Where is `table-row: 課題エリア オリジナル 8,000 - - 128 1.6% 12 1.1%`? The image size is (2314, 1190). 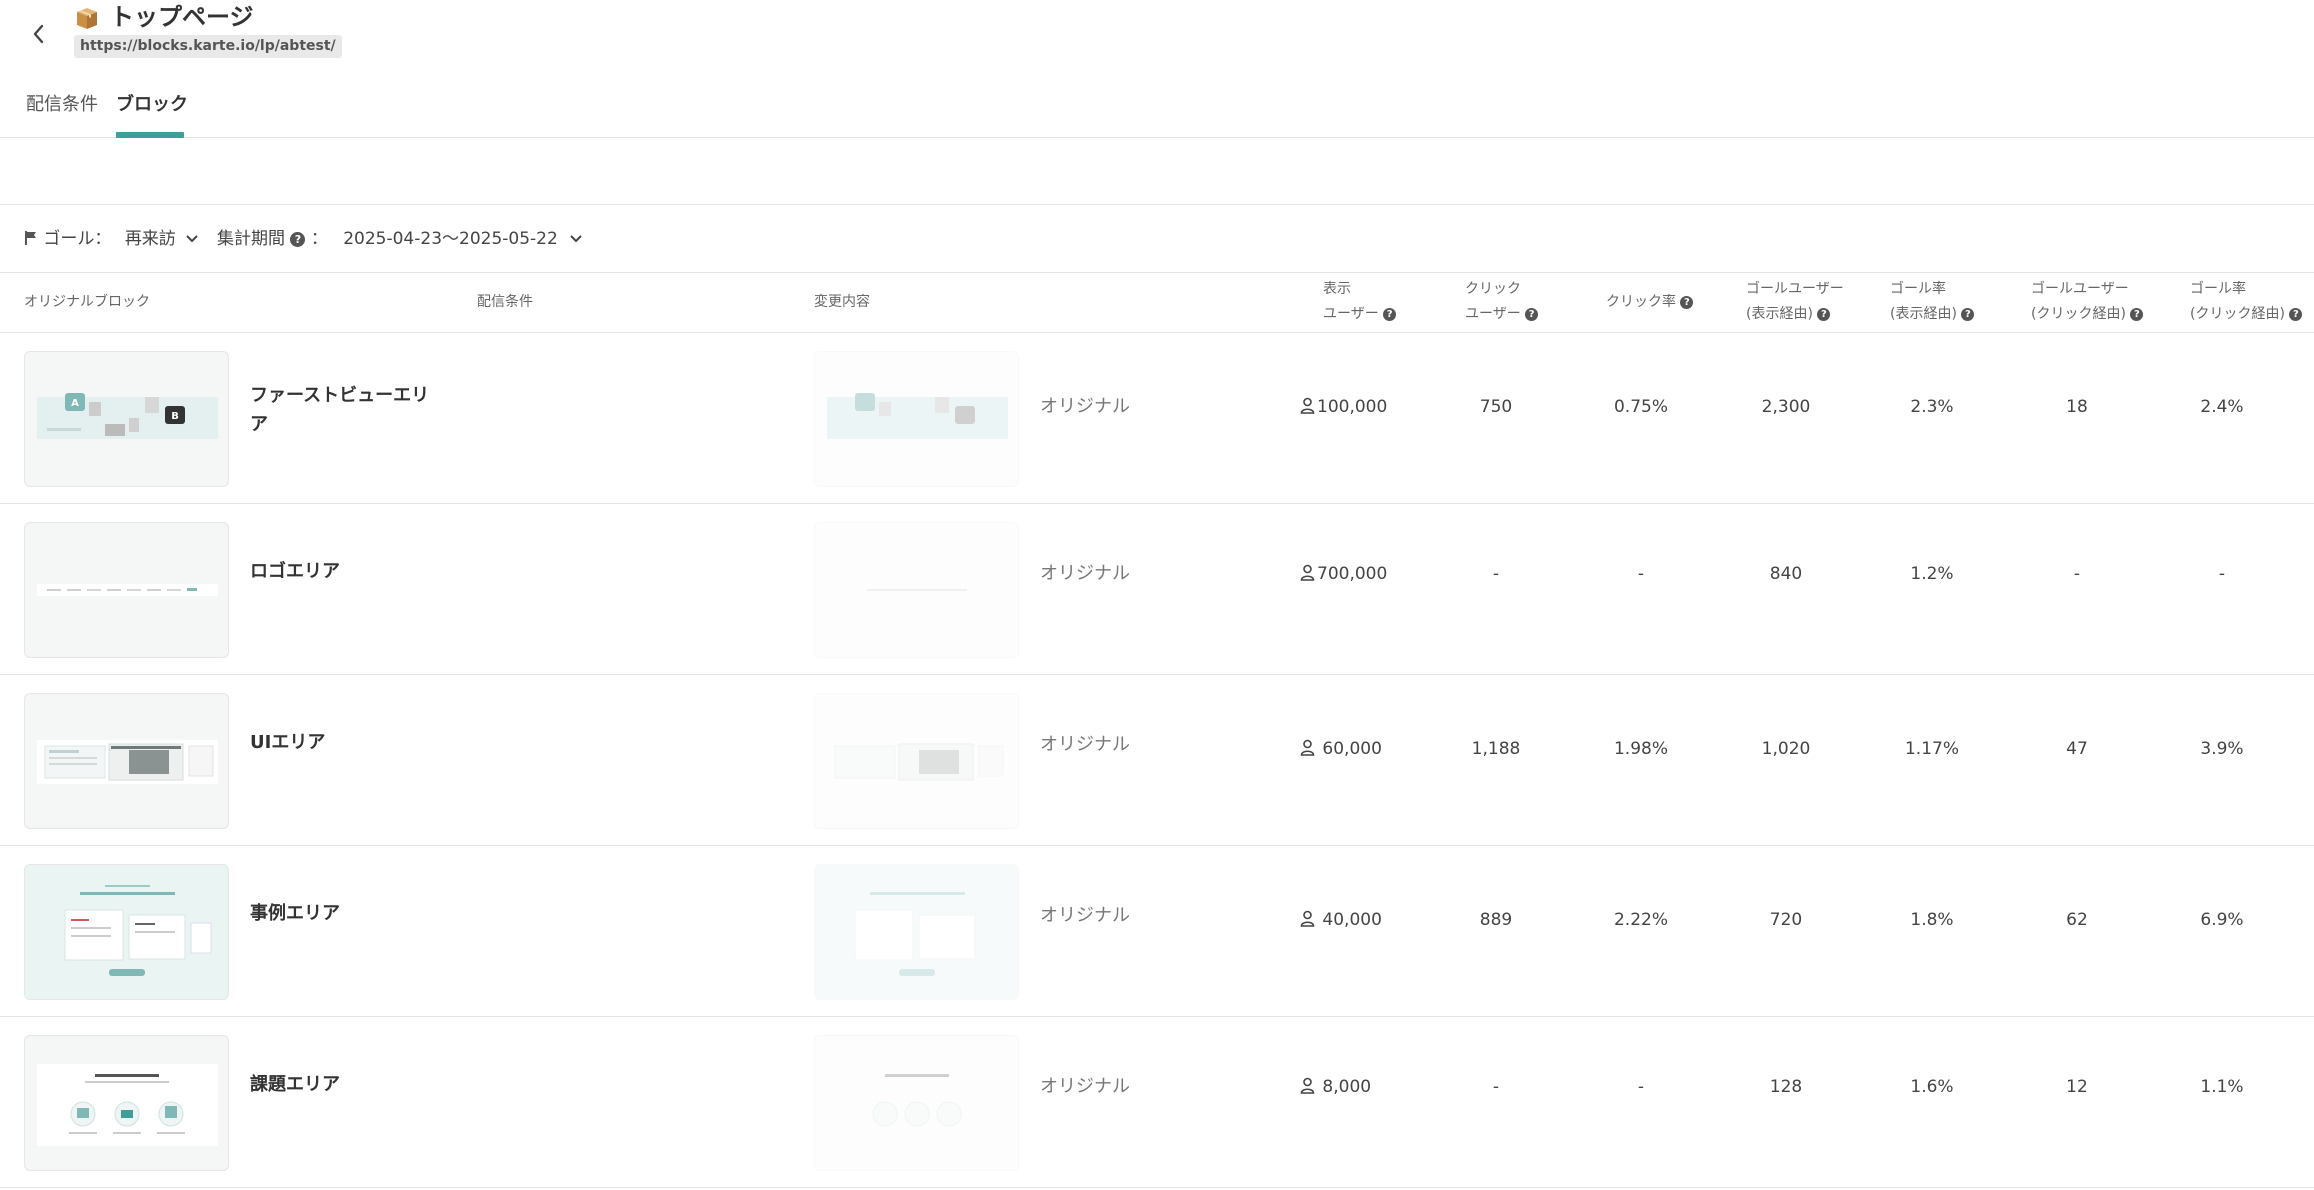
table-row: 課題エリア オリジナル 8,000 - - 128 1.6% 12 1.1% is located at coordinates (1157, 1102).